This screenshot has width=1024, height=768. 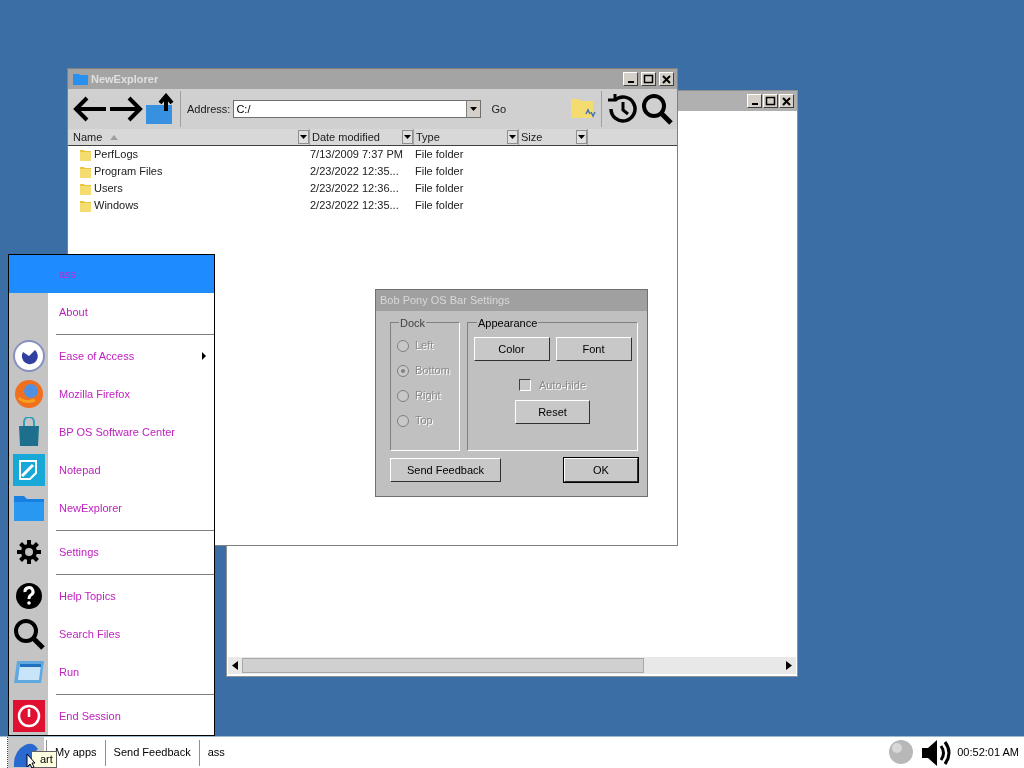 I want to click on checkbox-label: Auto-hide, so click(x=562, y=385).